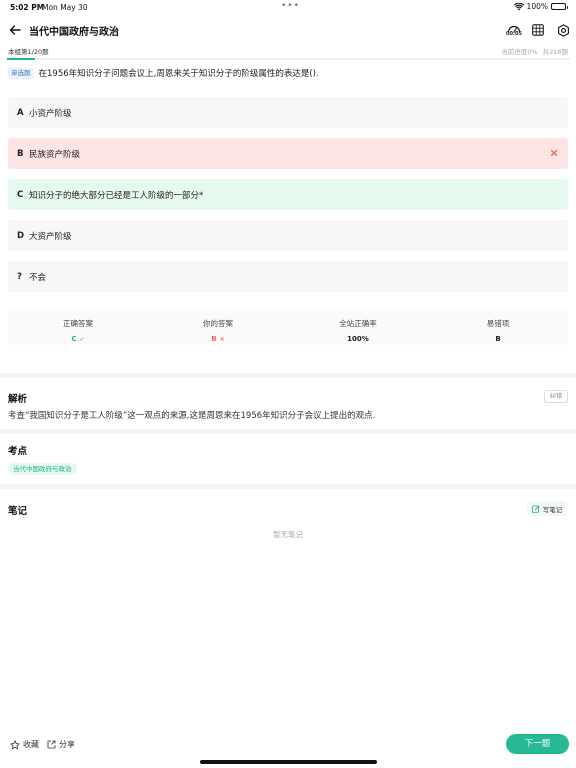  Describe the element at coordinates (21, 73) in the screenshot. I see `question-type-badge: 单选题` at that location.